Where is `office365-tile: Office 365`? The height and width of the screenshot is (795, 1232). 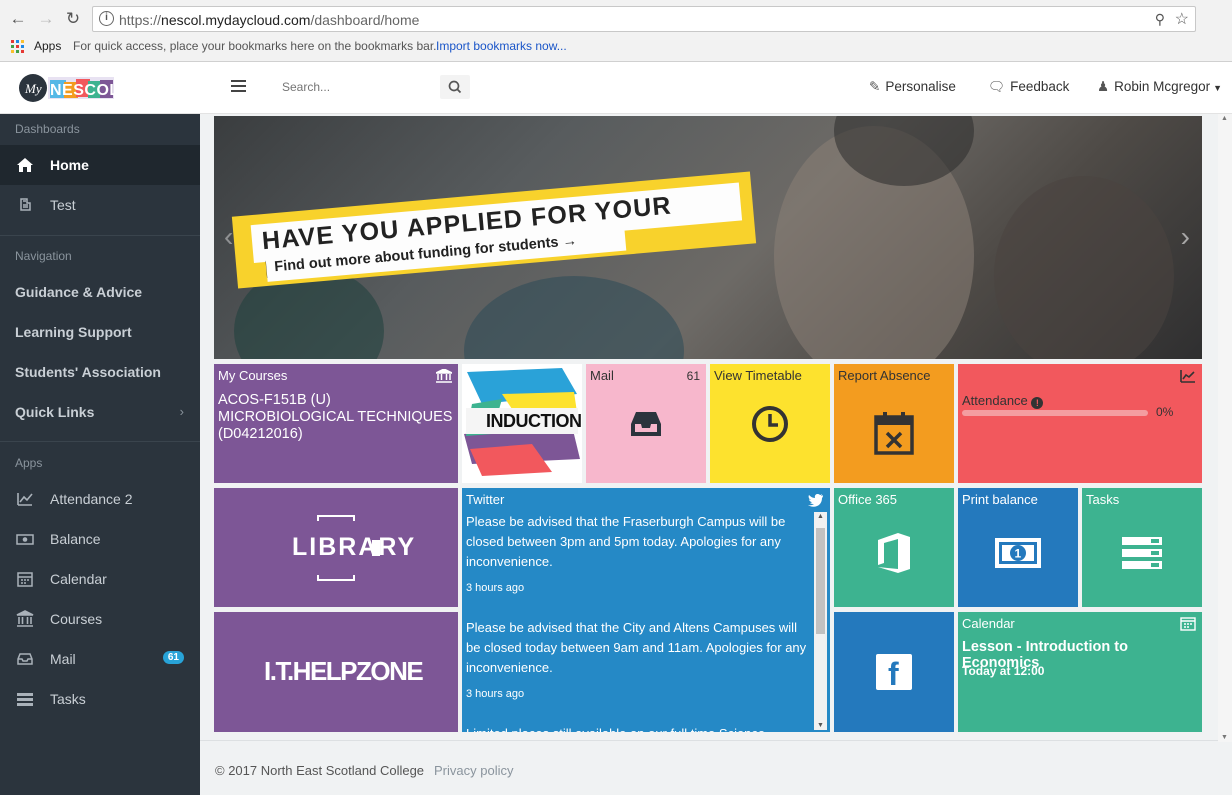 office365-tile: Office 365 is located at coordinates (894, 547).